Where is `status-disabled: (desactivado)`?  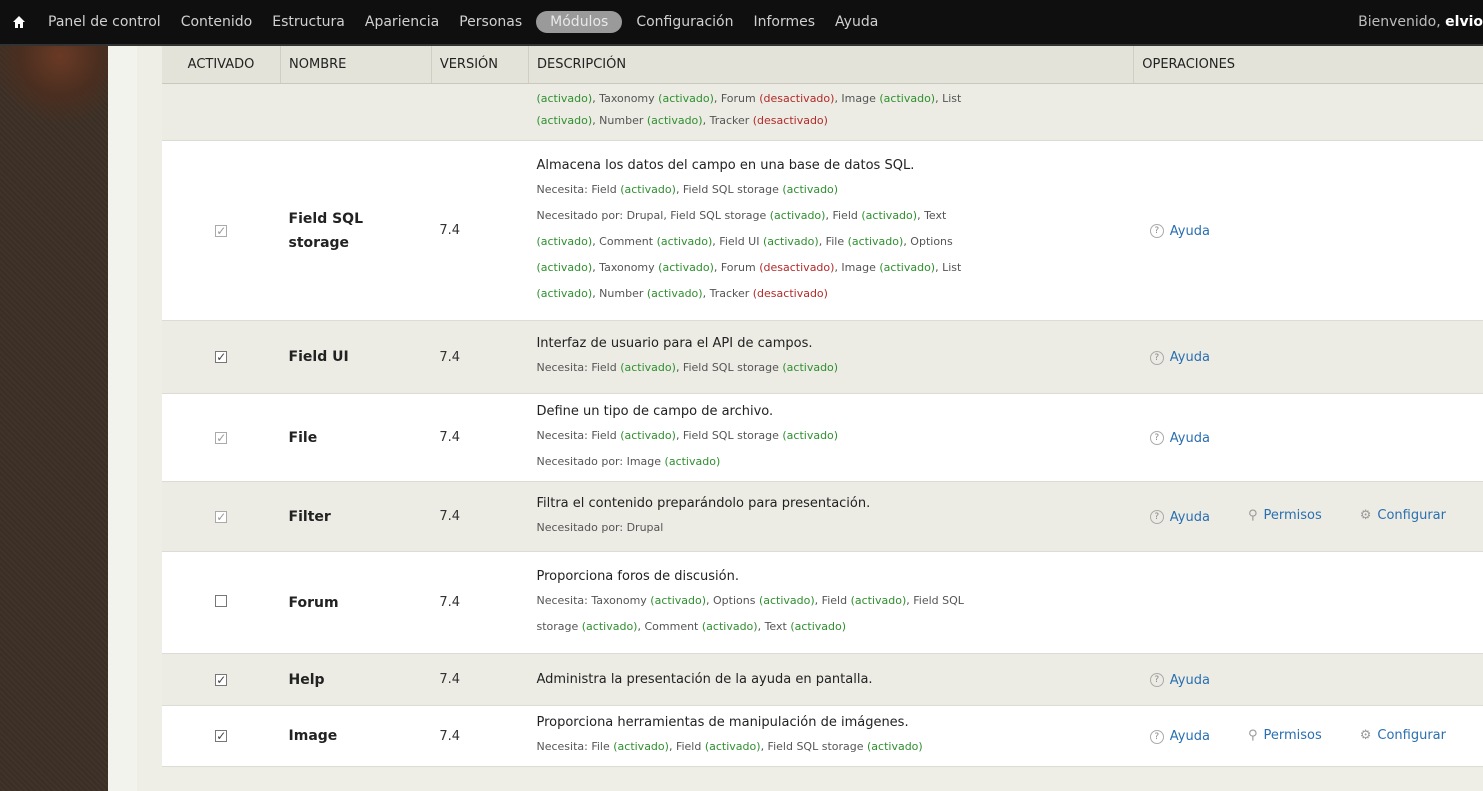
status-disabled: (desactivado) is located at coordinates (797, 98).